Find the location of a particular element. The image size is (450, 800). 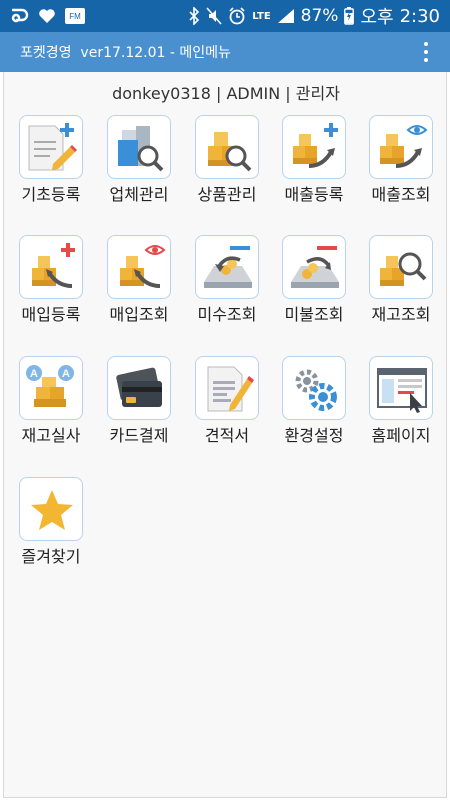

svg-text: FM is located at coordinates (75, 16).